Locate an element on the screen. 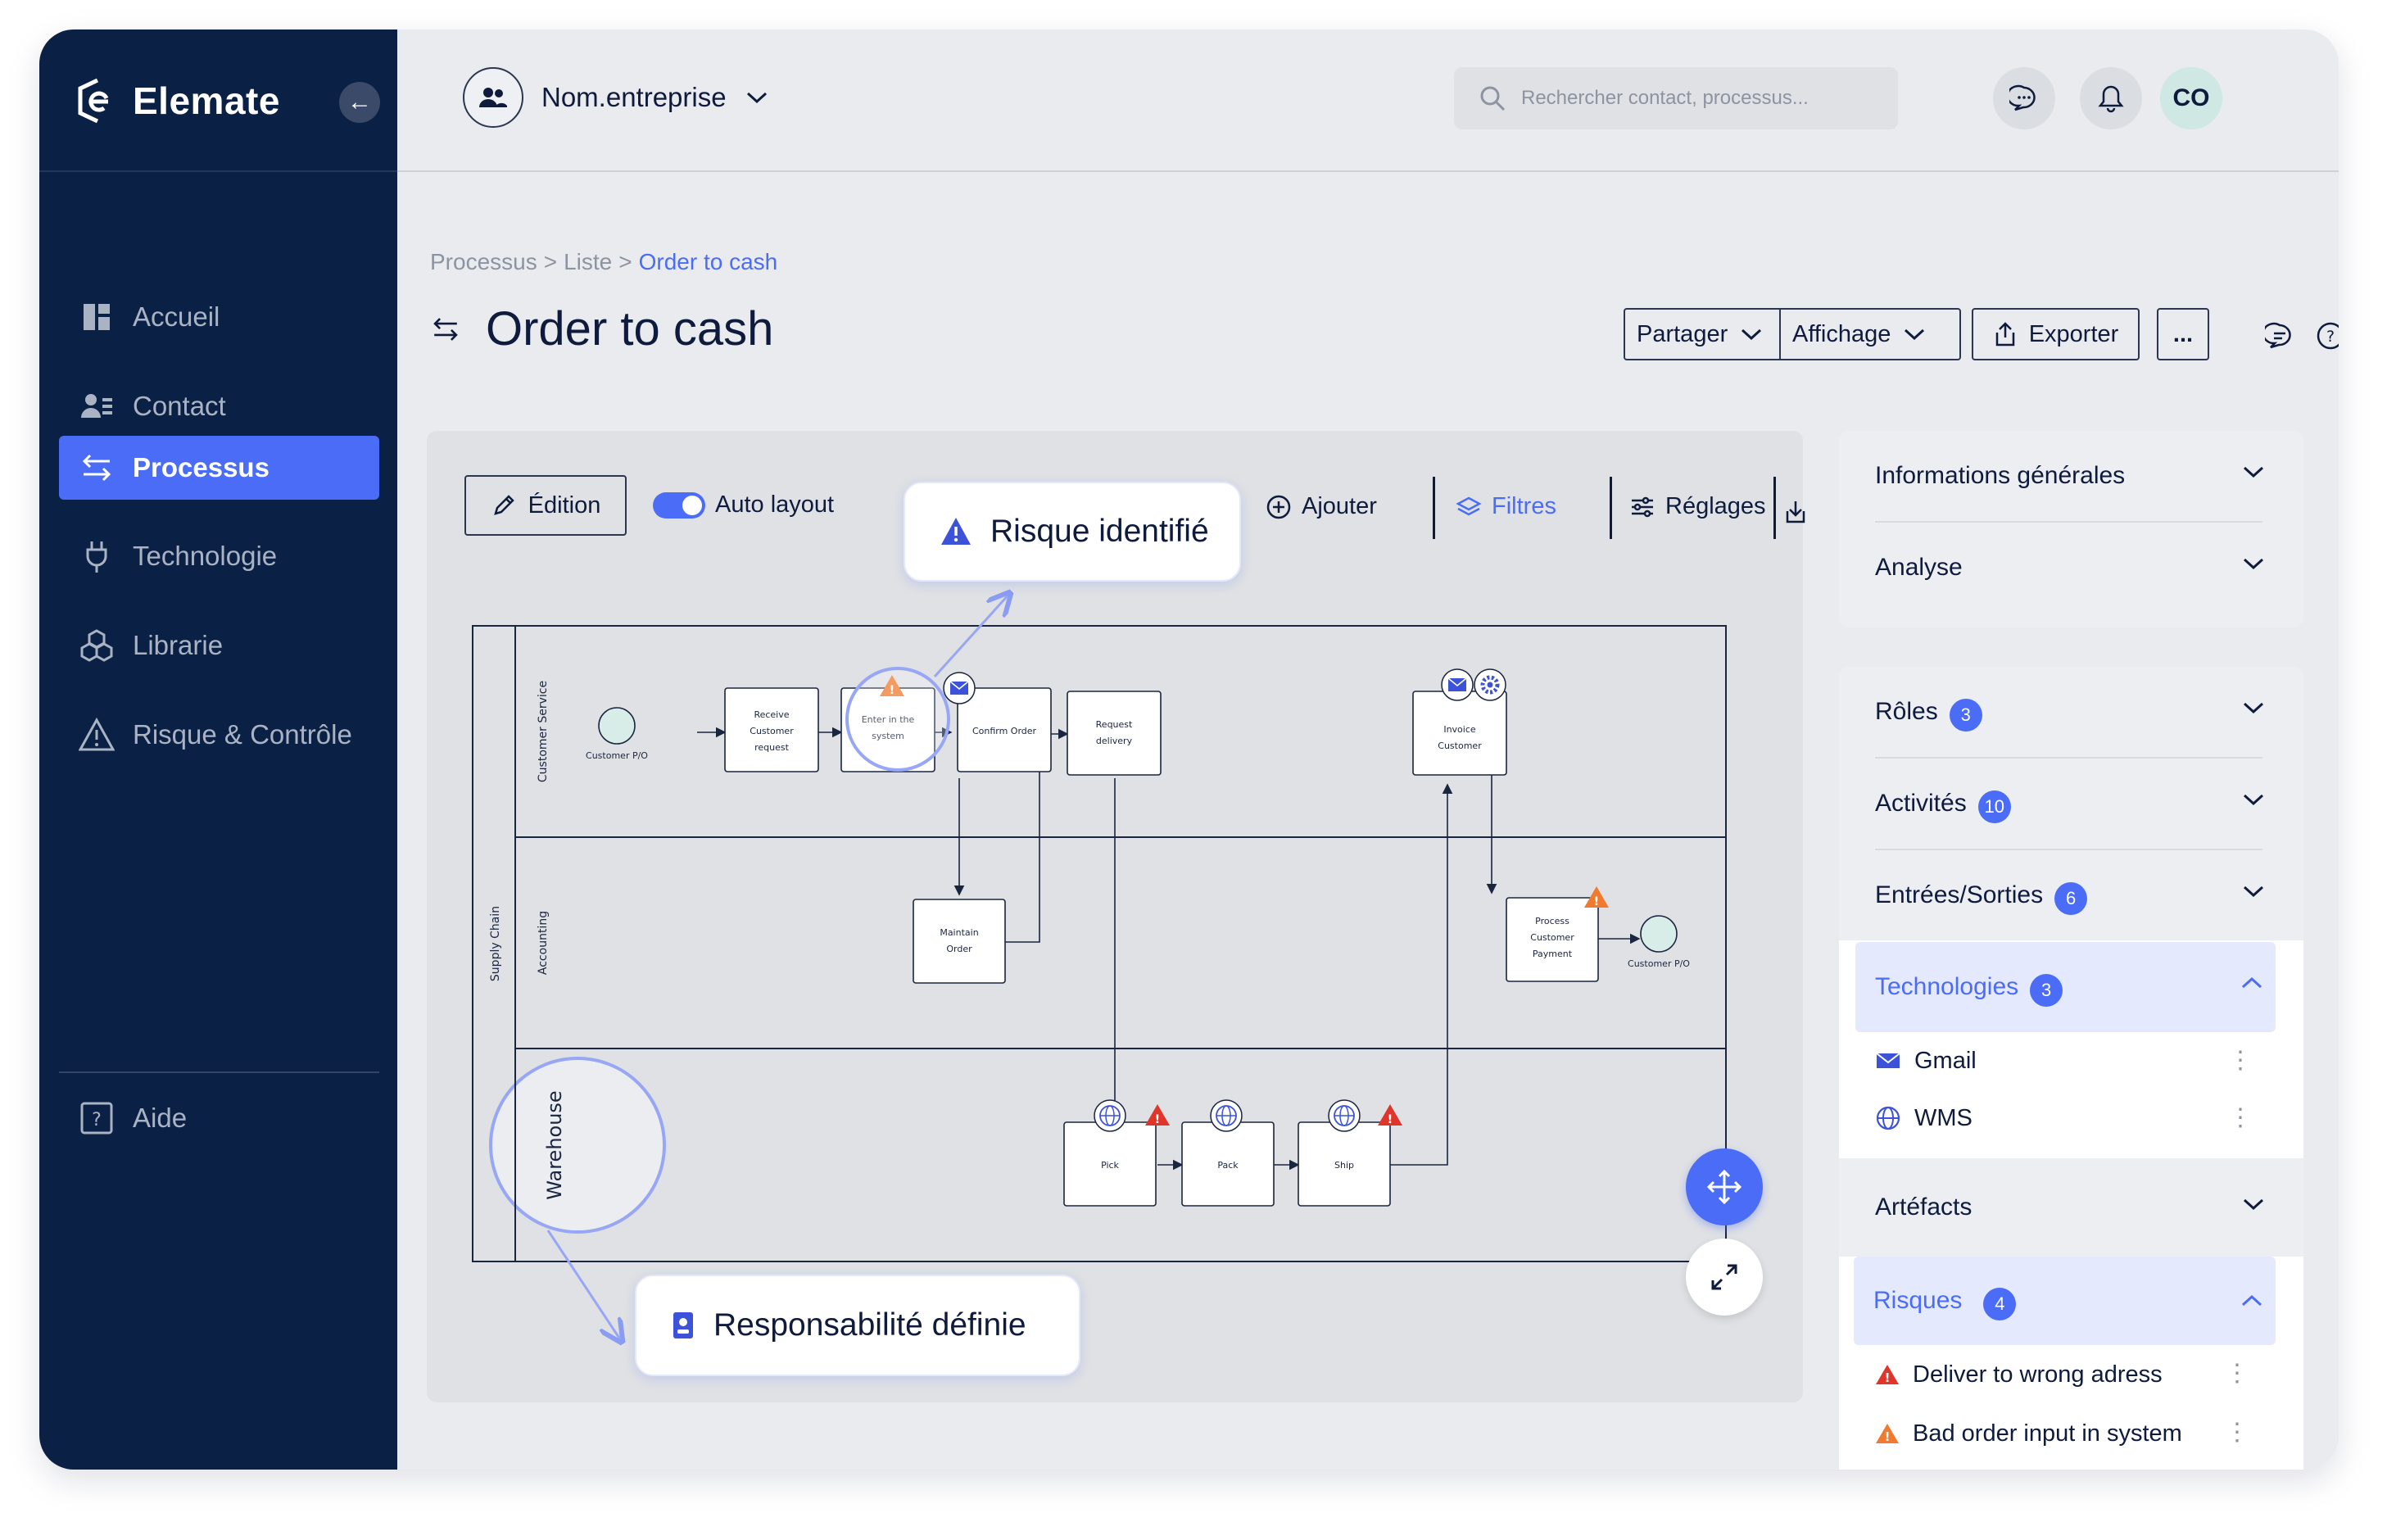 Image resolution: width=2396 pixels, height=1540 pixels. risk-identified-callout: Risque identifié is located at coordinates (1072, 532).